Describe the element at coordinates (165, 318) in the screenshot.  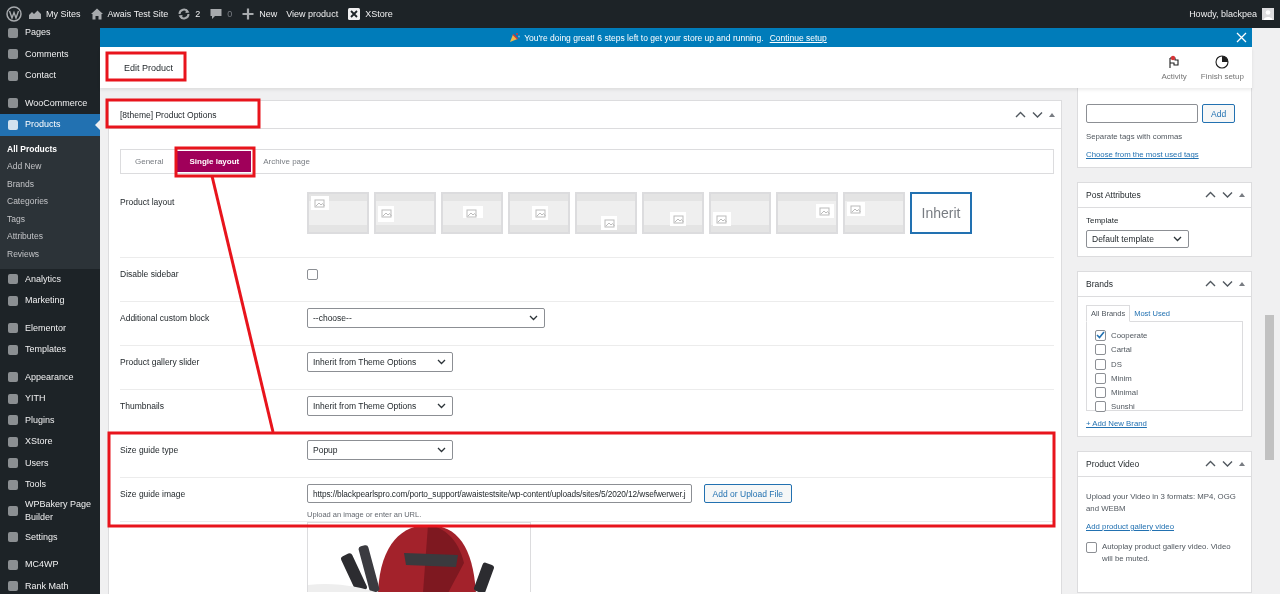
I see `field-label: Additional custom block` at that location.